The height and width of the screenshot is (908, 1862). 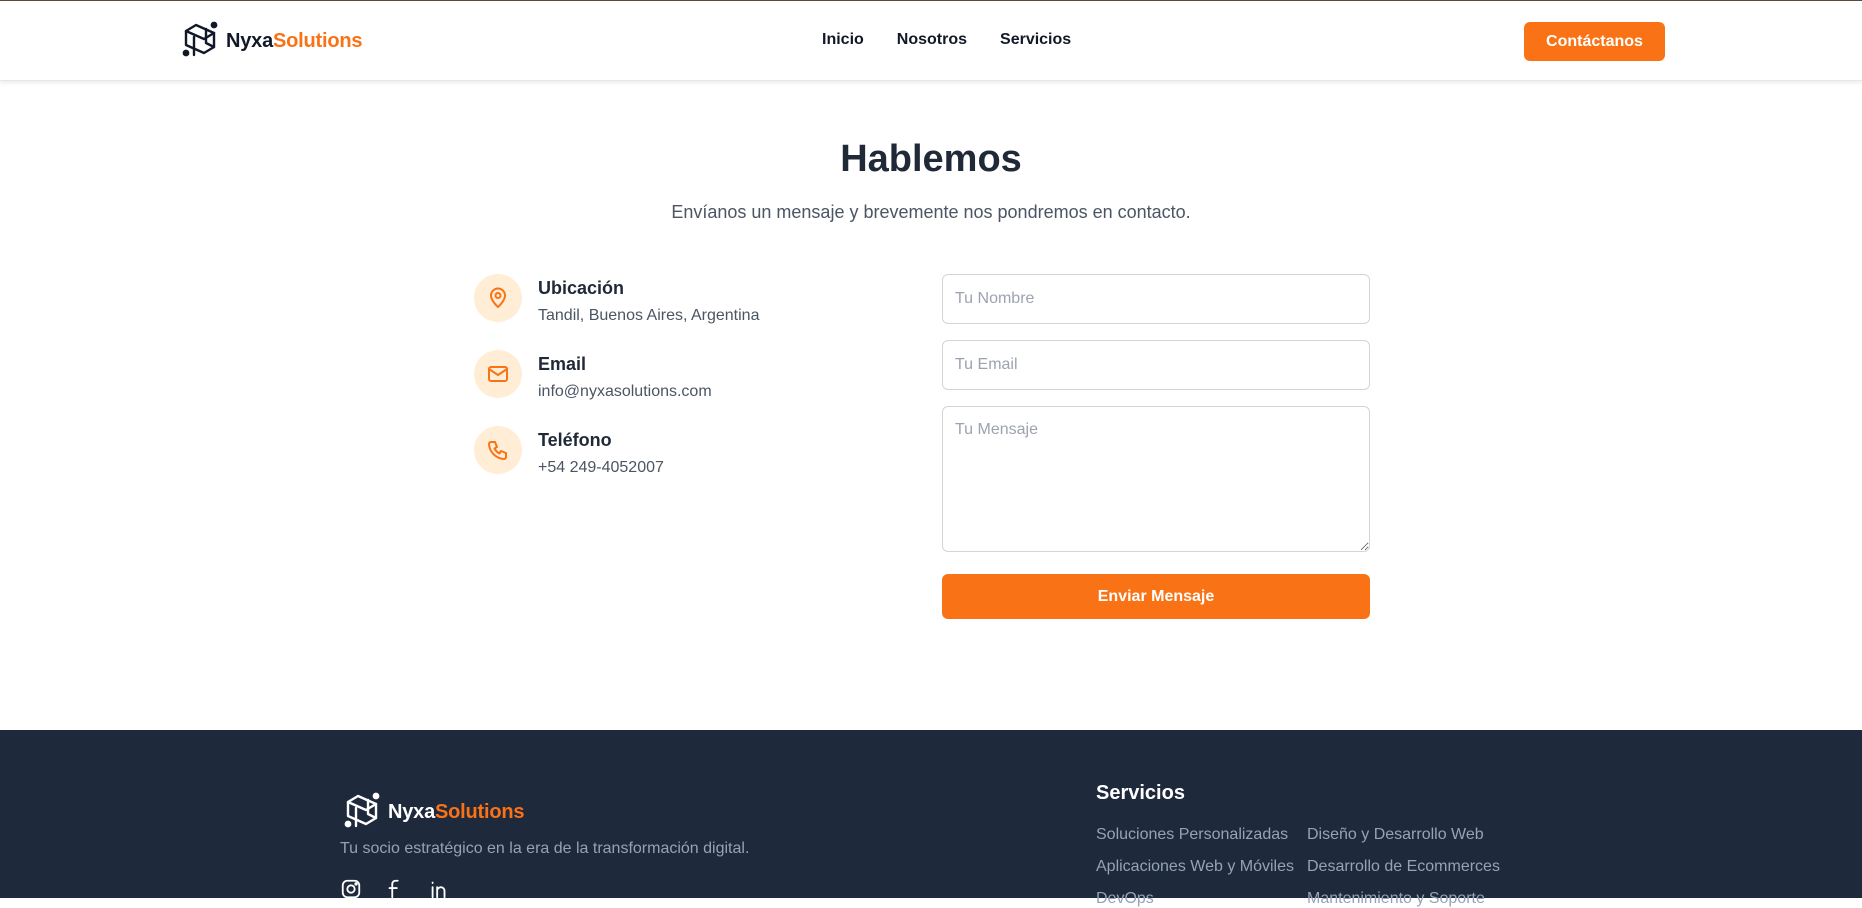 What do you see at coordinates (1395, 835) in the screenshot?
I see `footer-service-link: Diseño y Desarrollo Web` at bounding box center [1395, 835].